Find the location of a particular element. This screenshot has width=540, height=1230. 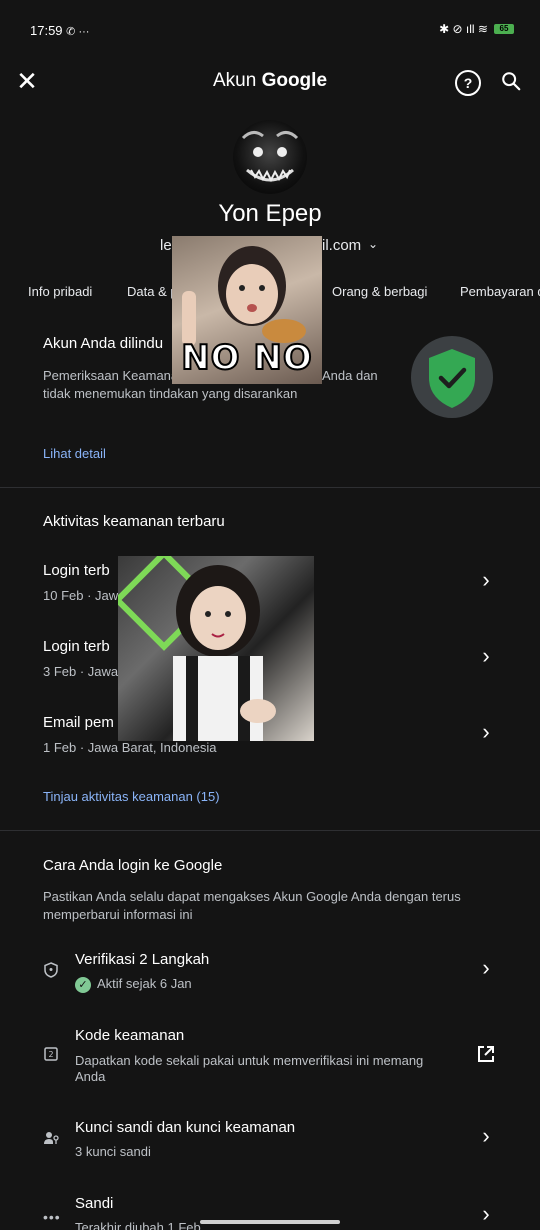

chevron-down-icon: ⌄ is located at coordinates (373, 244).